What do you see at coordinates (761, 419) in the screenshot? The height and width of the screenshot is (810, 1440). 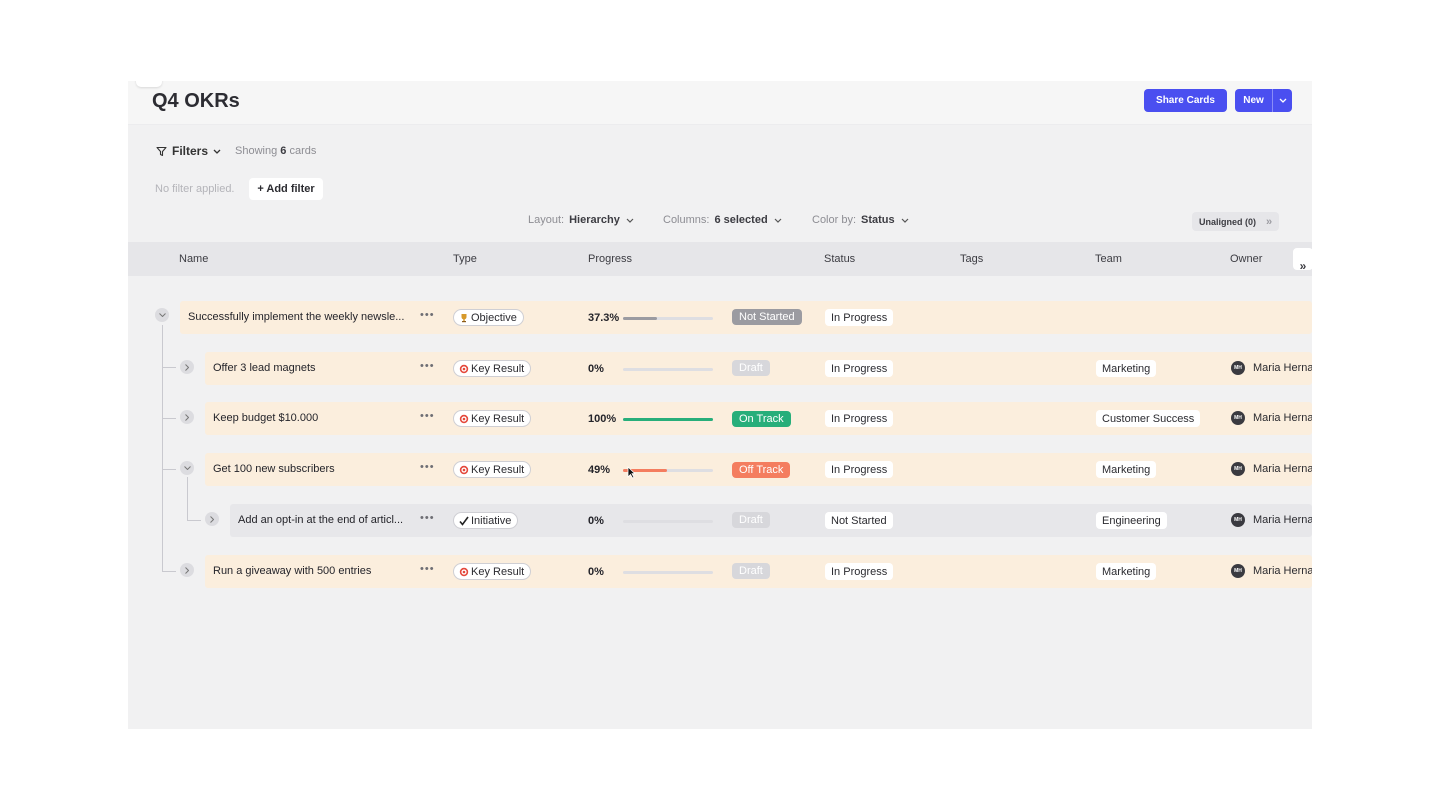 I see `health-badge: On Track` at bounding box center [761, 419].